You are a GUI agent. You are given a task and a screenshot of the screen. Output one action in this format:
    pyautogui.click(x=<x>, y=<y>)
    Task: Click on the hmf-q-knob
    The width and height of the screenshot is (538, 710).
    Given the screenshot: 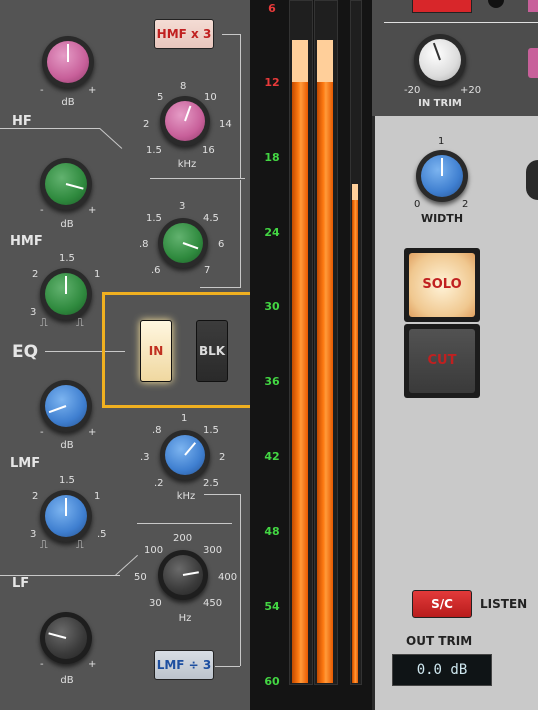 What is the action you would take?
    pyautogui.click(x=66, y=294)
    